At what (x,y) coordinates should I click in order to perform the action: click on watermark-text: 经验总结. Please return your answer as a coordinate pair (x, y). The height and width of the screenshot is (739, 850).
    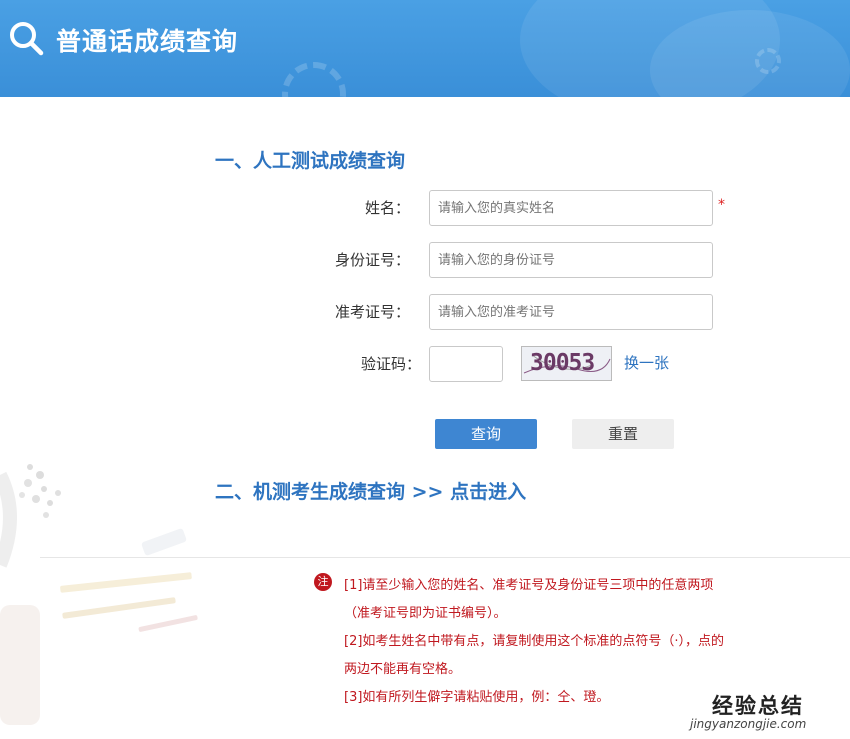
    Looking at the image, I should click on (758, 706).